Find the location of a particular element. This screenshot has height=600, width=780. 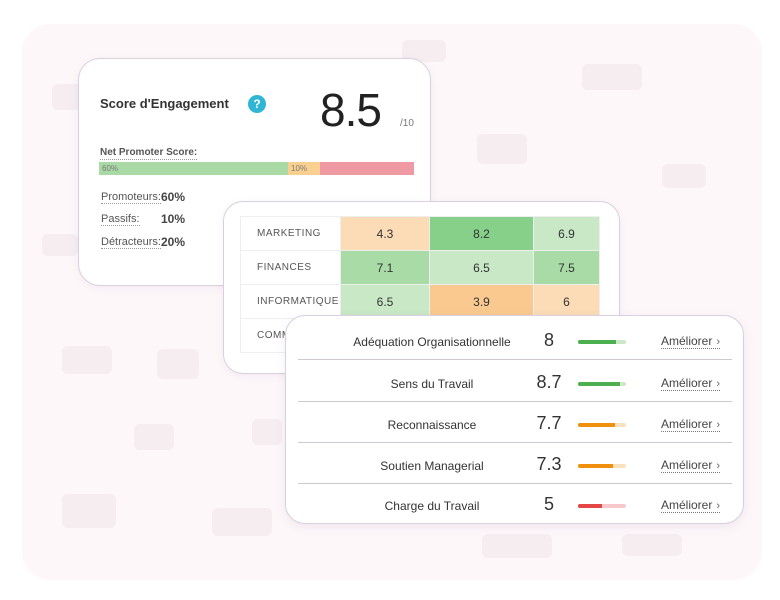

question-mark-icon: ? is located at coordinates (257, 104).